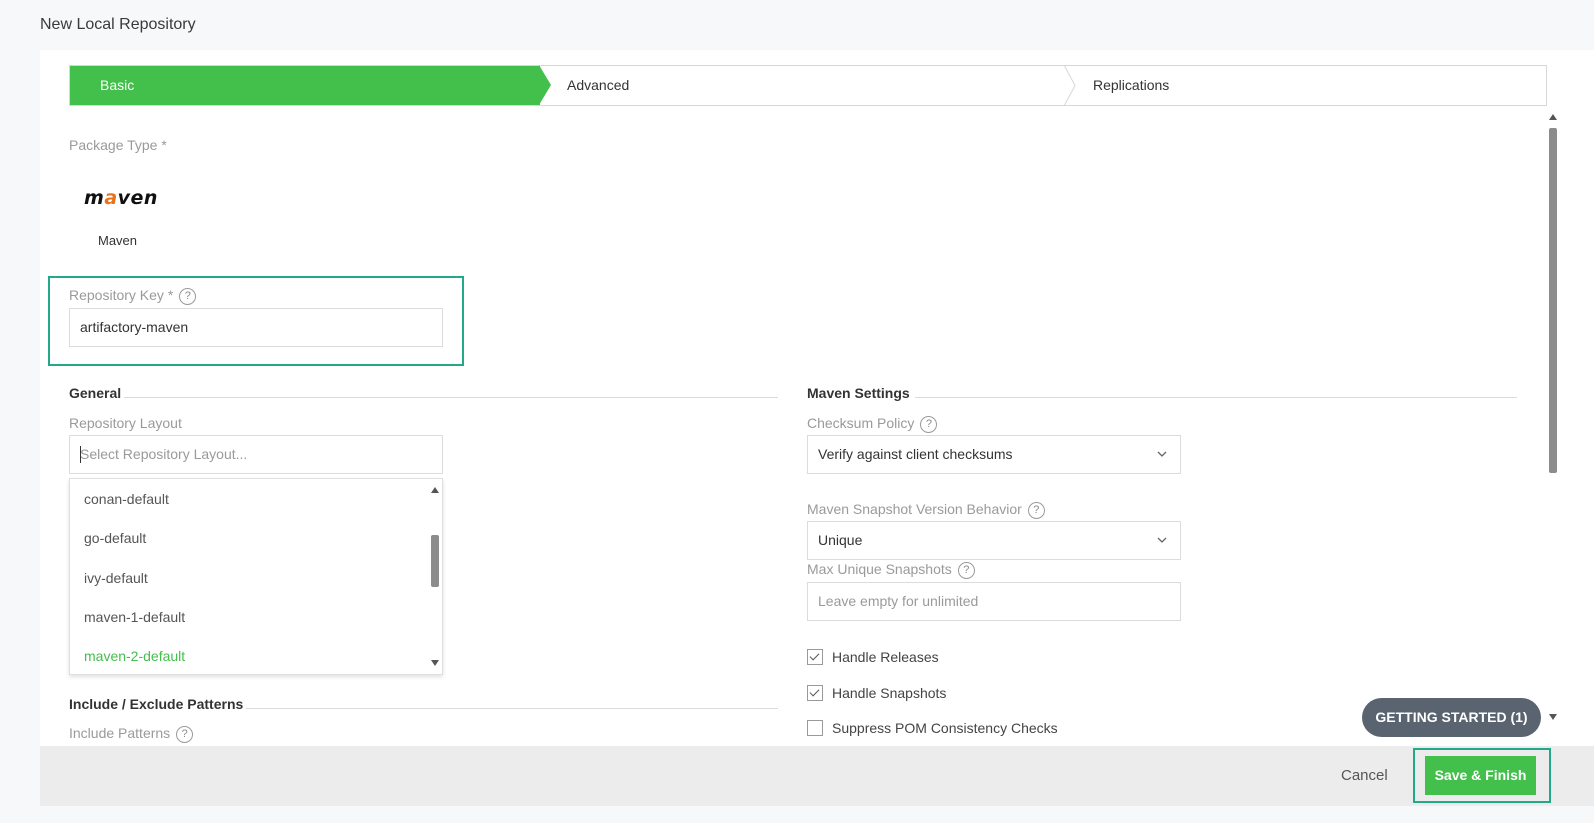 The width and height of the screenshot is (1594, 823). I want to click on general-heading: General, so click(95, 393).